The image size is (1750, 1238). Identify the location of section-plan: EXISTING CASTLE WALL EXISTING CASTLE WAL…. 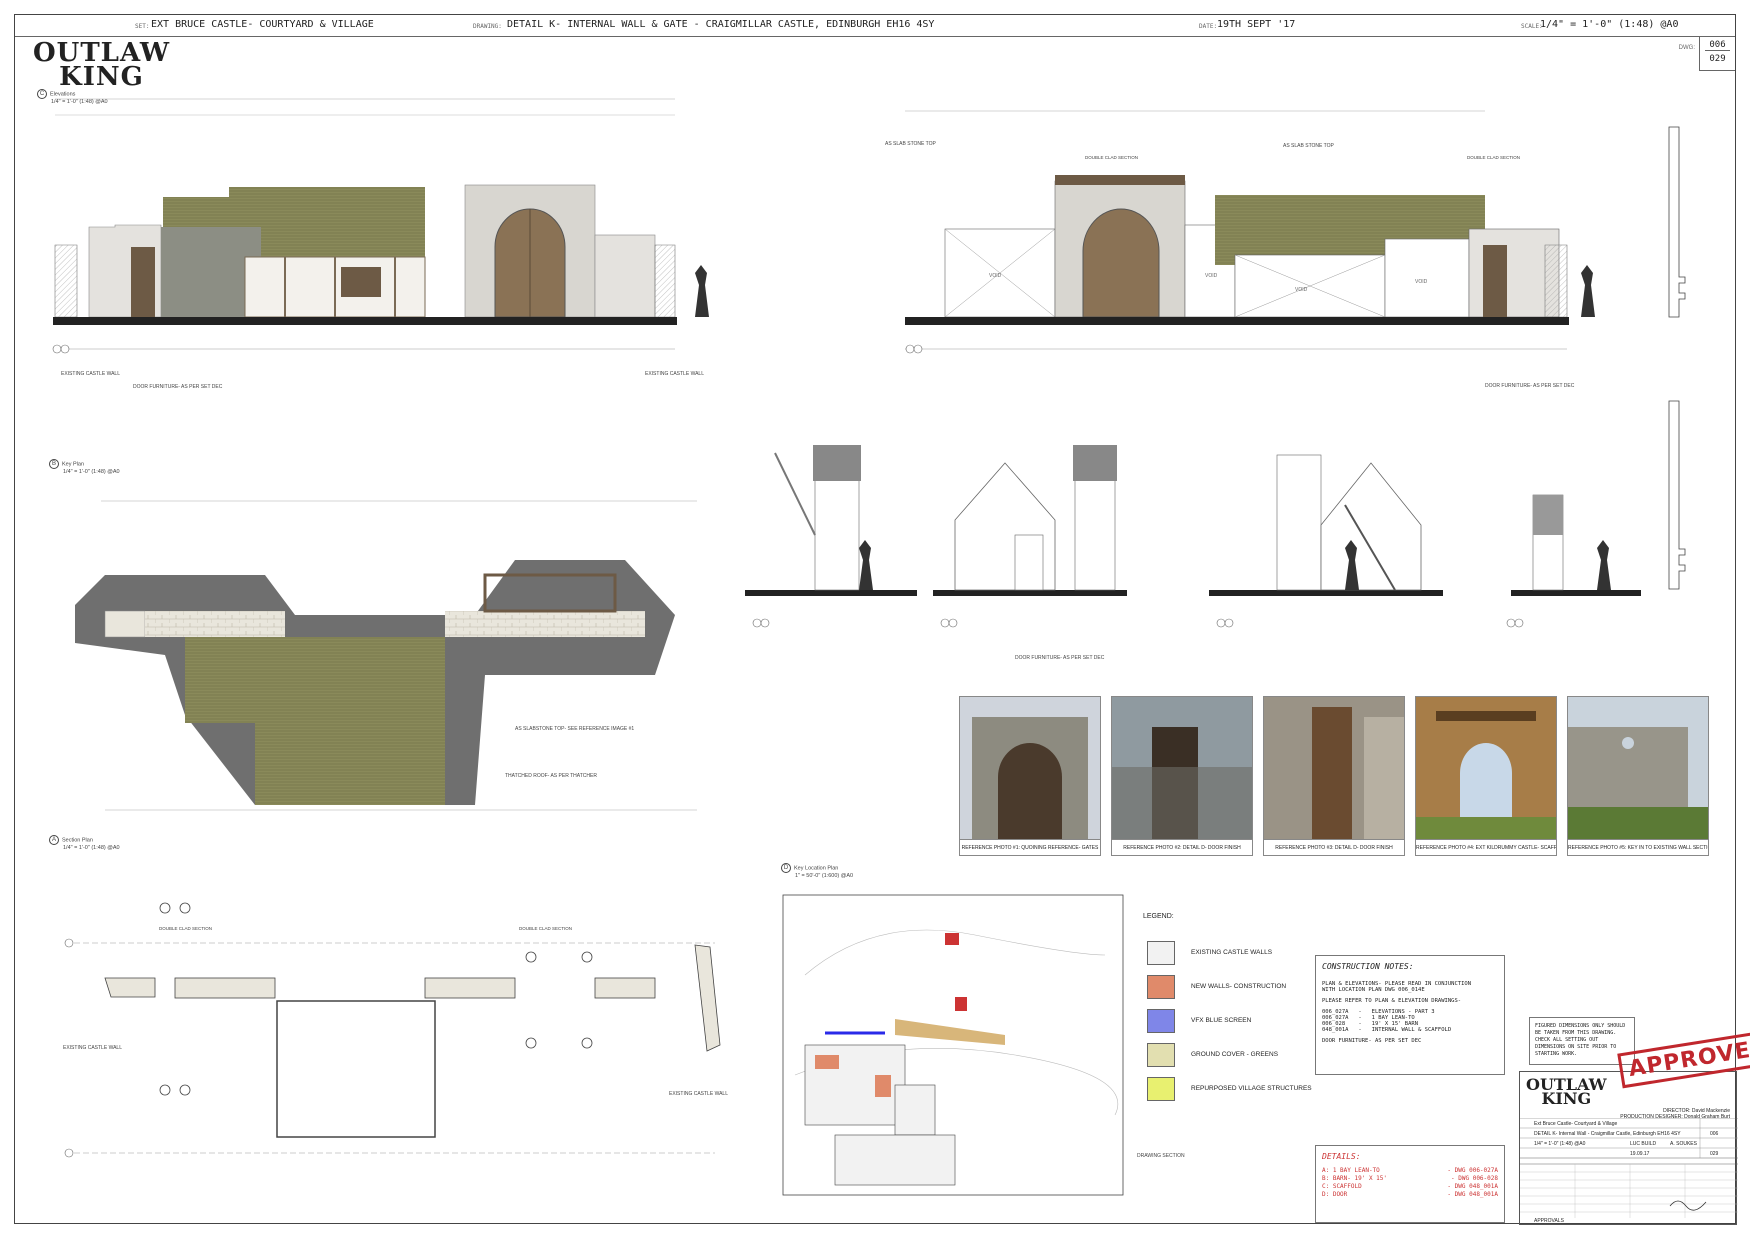
(395, 1030).